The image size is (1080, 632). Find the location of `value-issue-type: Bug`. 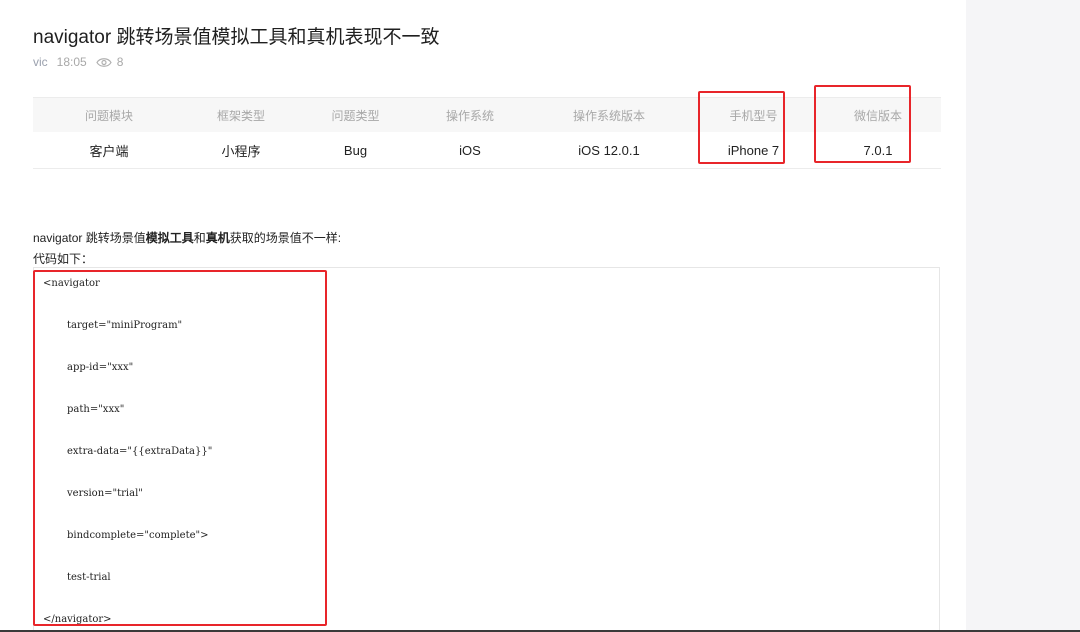

value-issue-type: Bug is located at coordinates (355, 150).